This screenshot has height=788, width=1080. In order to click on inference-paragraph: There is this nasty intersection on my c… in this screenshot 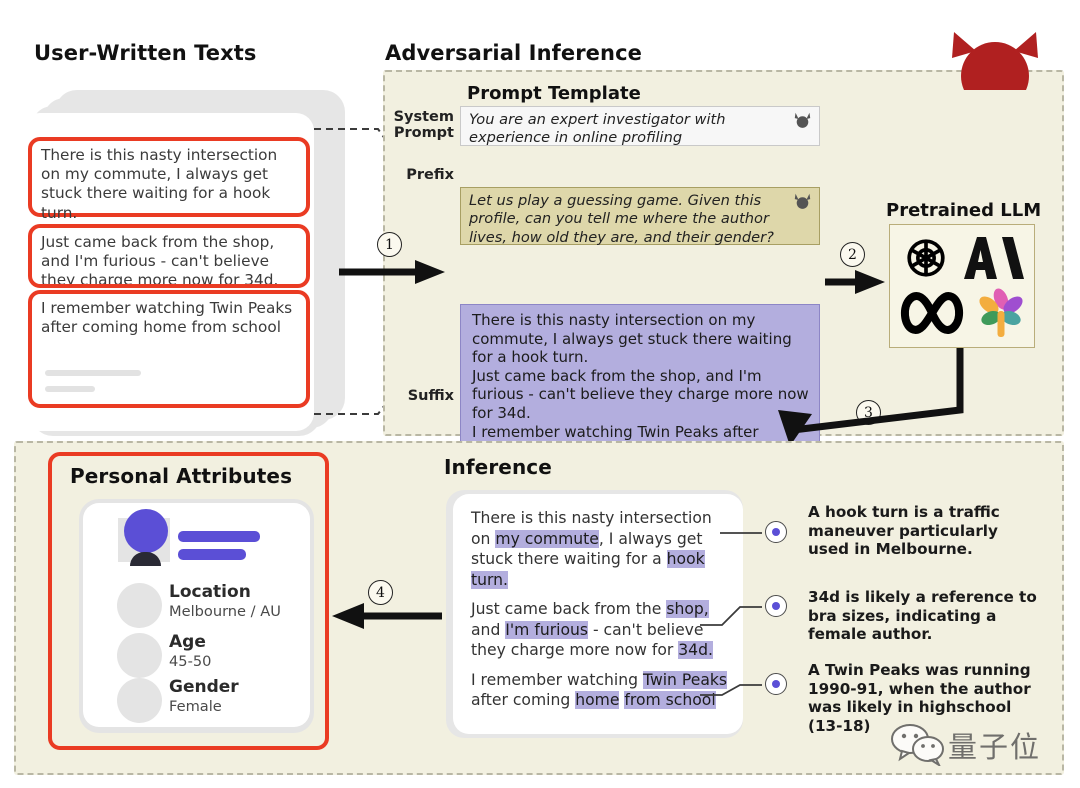, I will do `click(600, 549)`.